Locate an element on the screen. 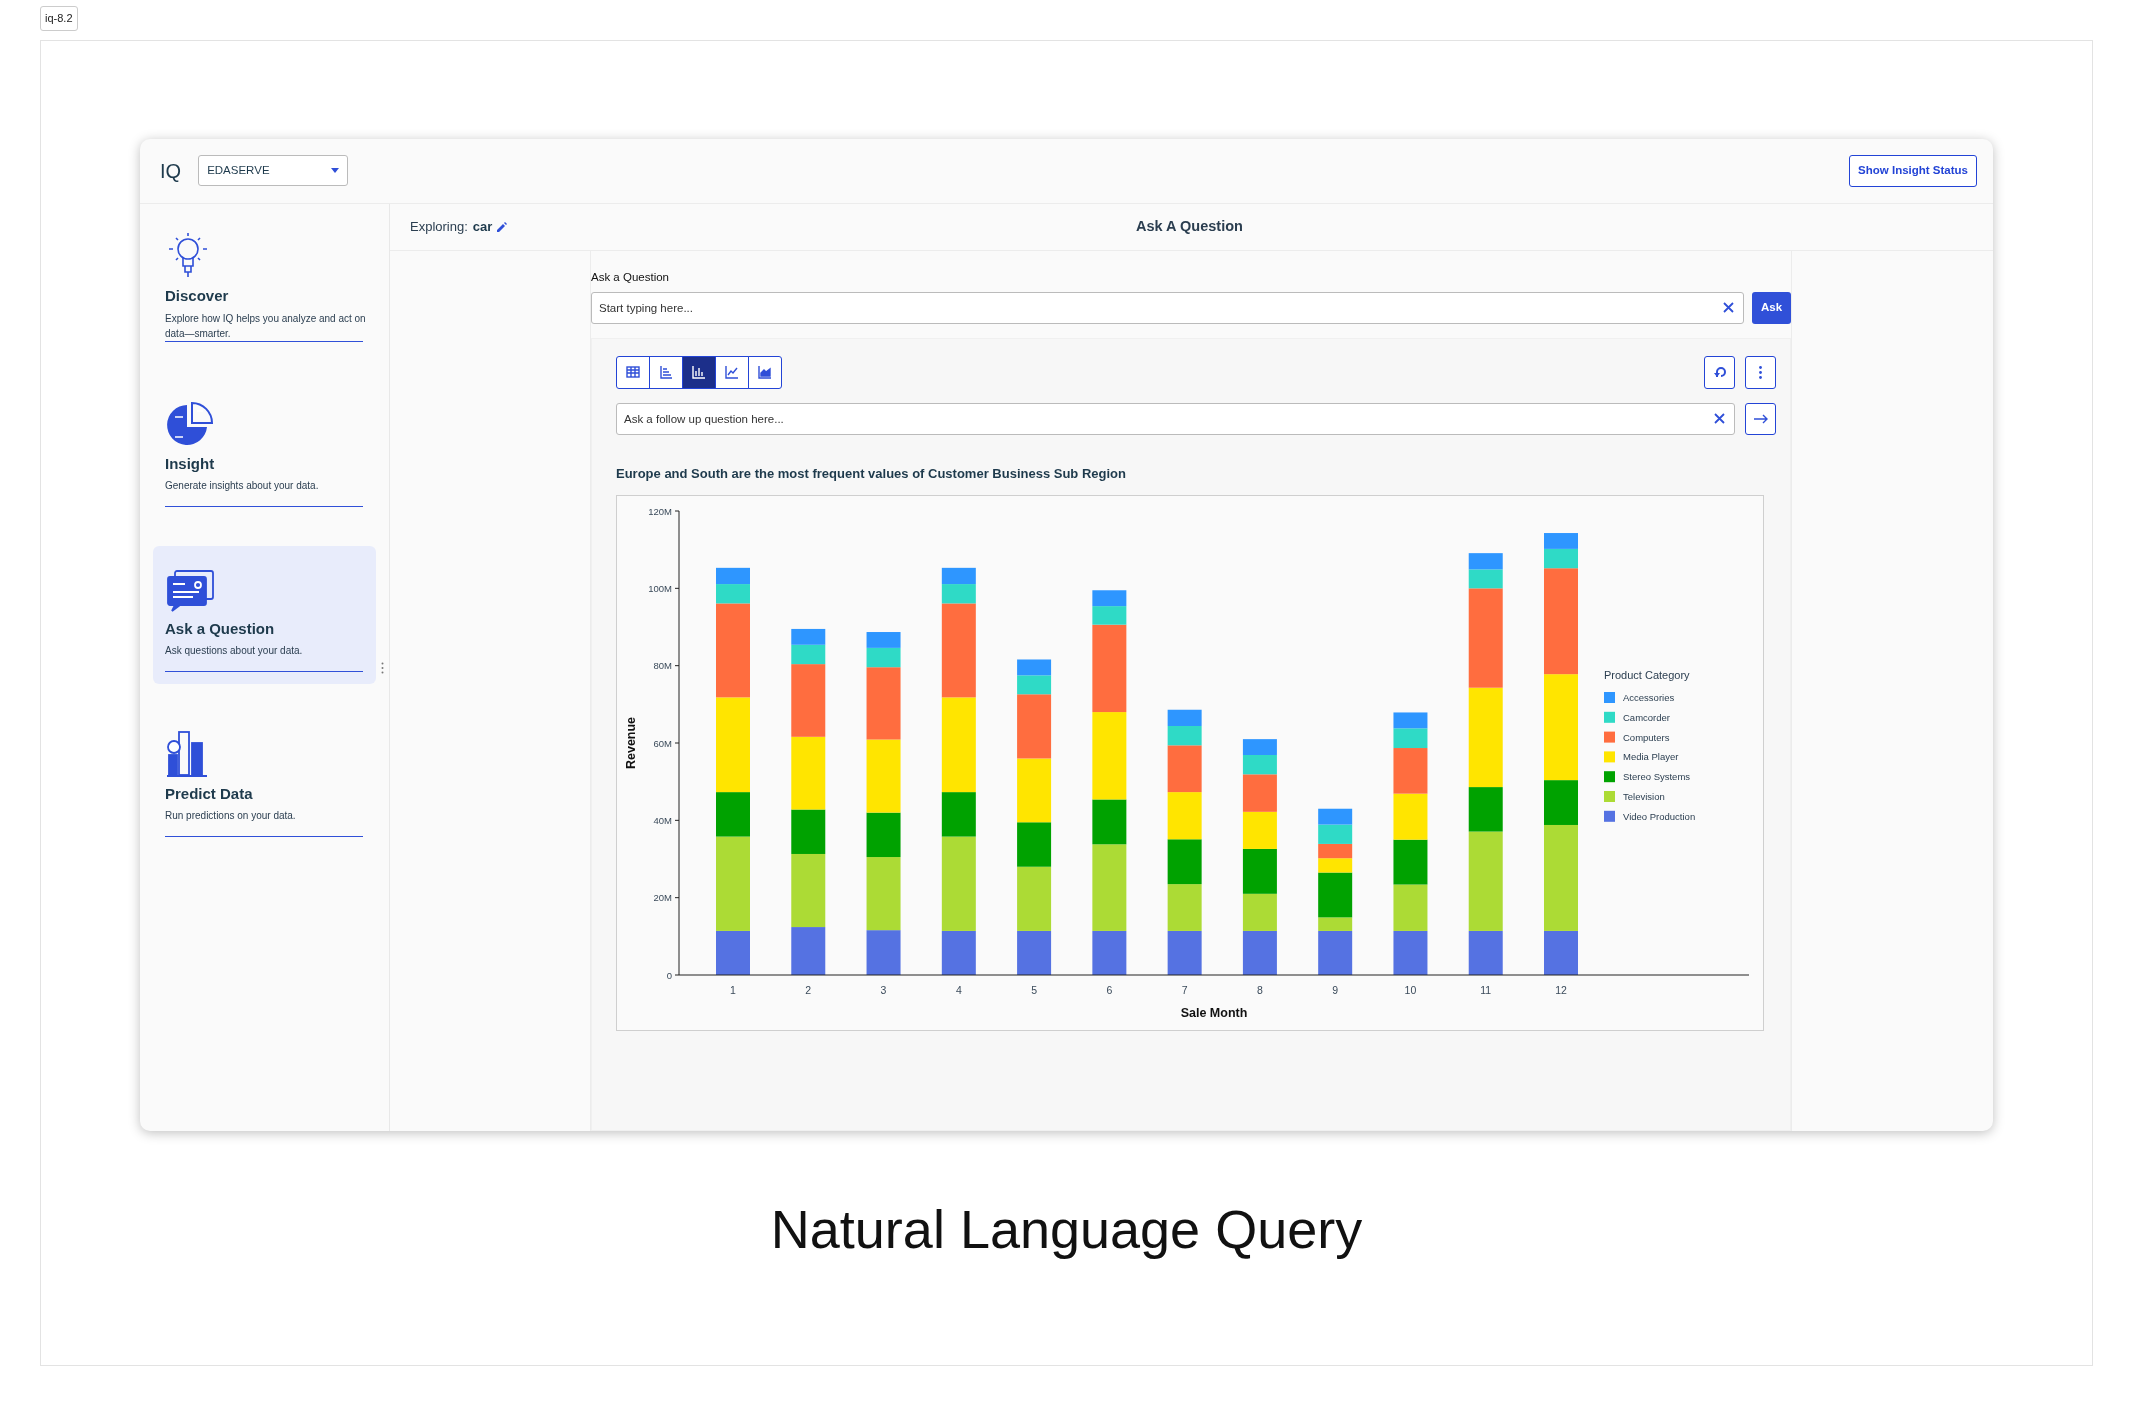  horizontal-bars-icon is located at coordinates (666, 372).